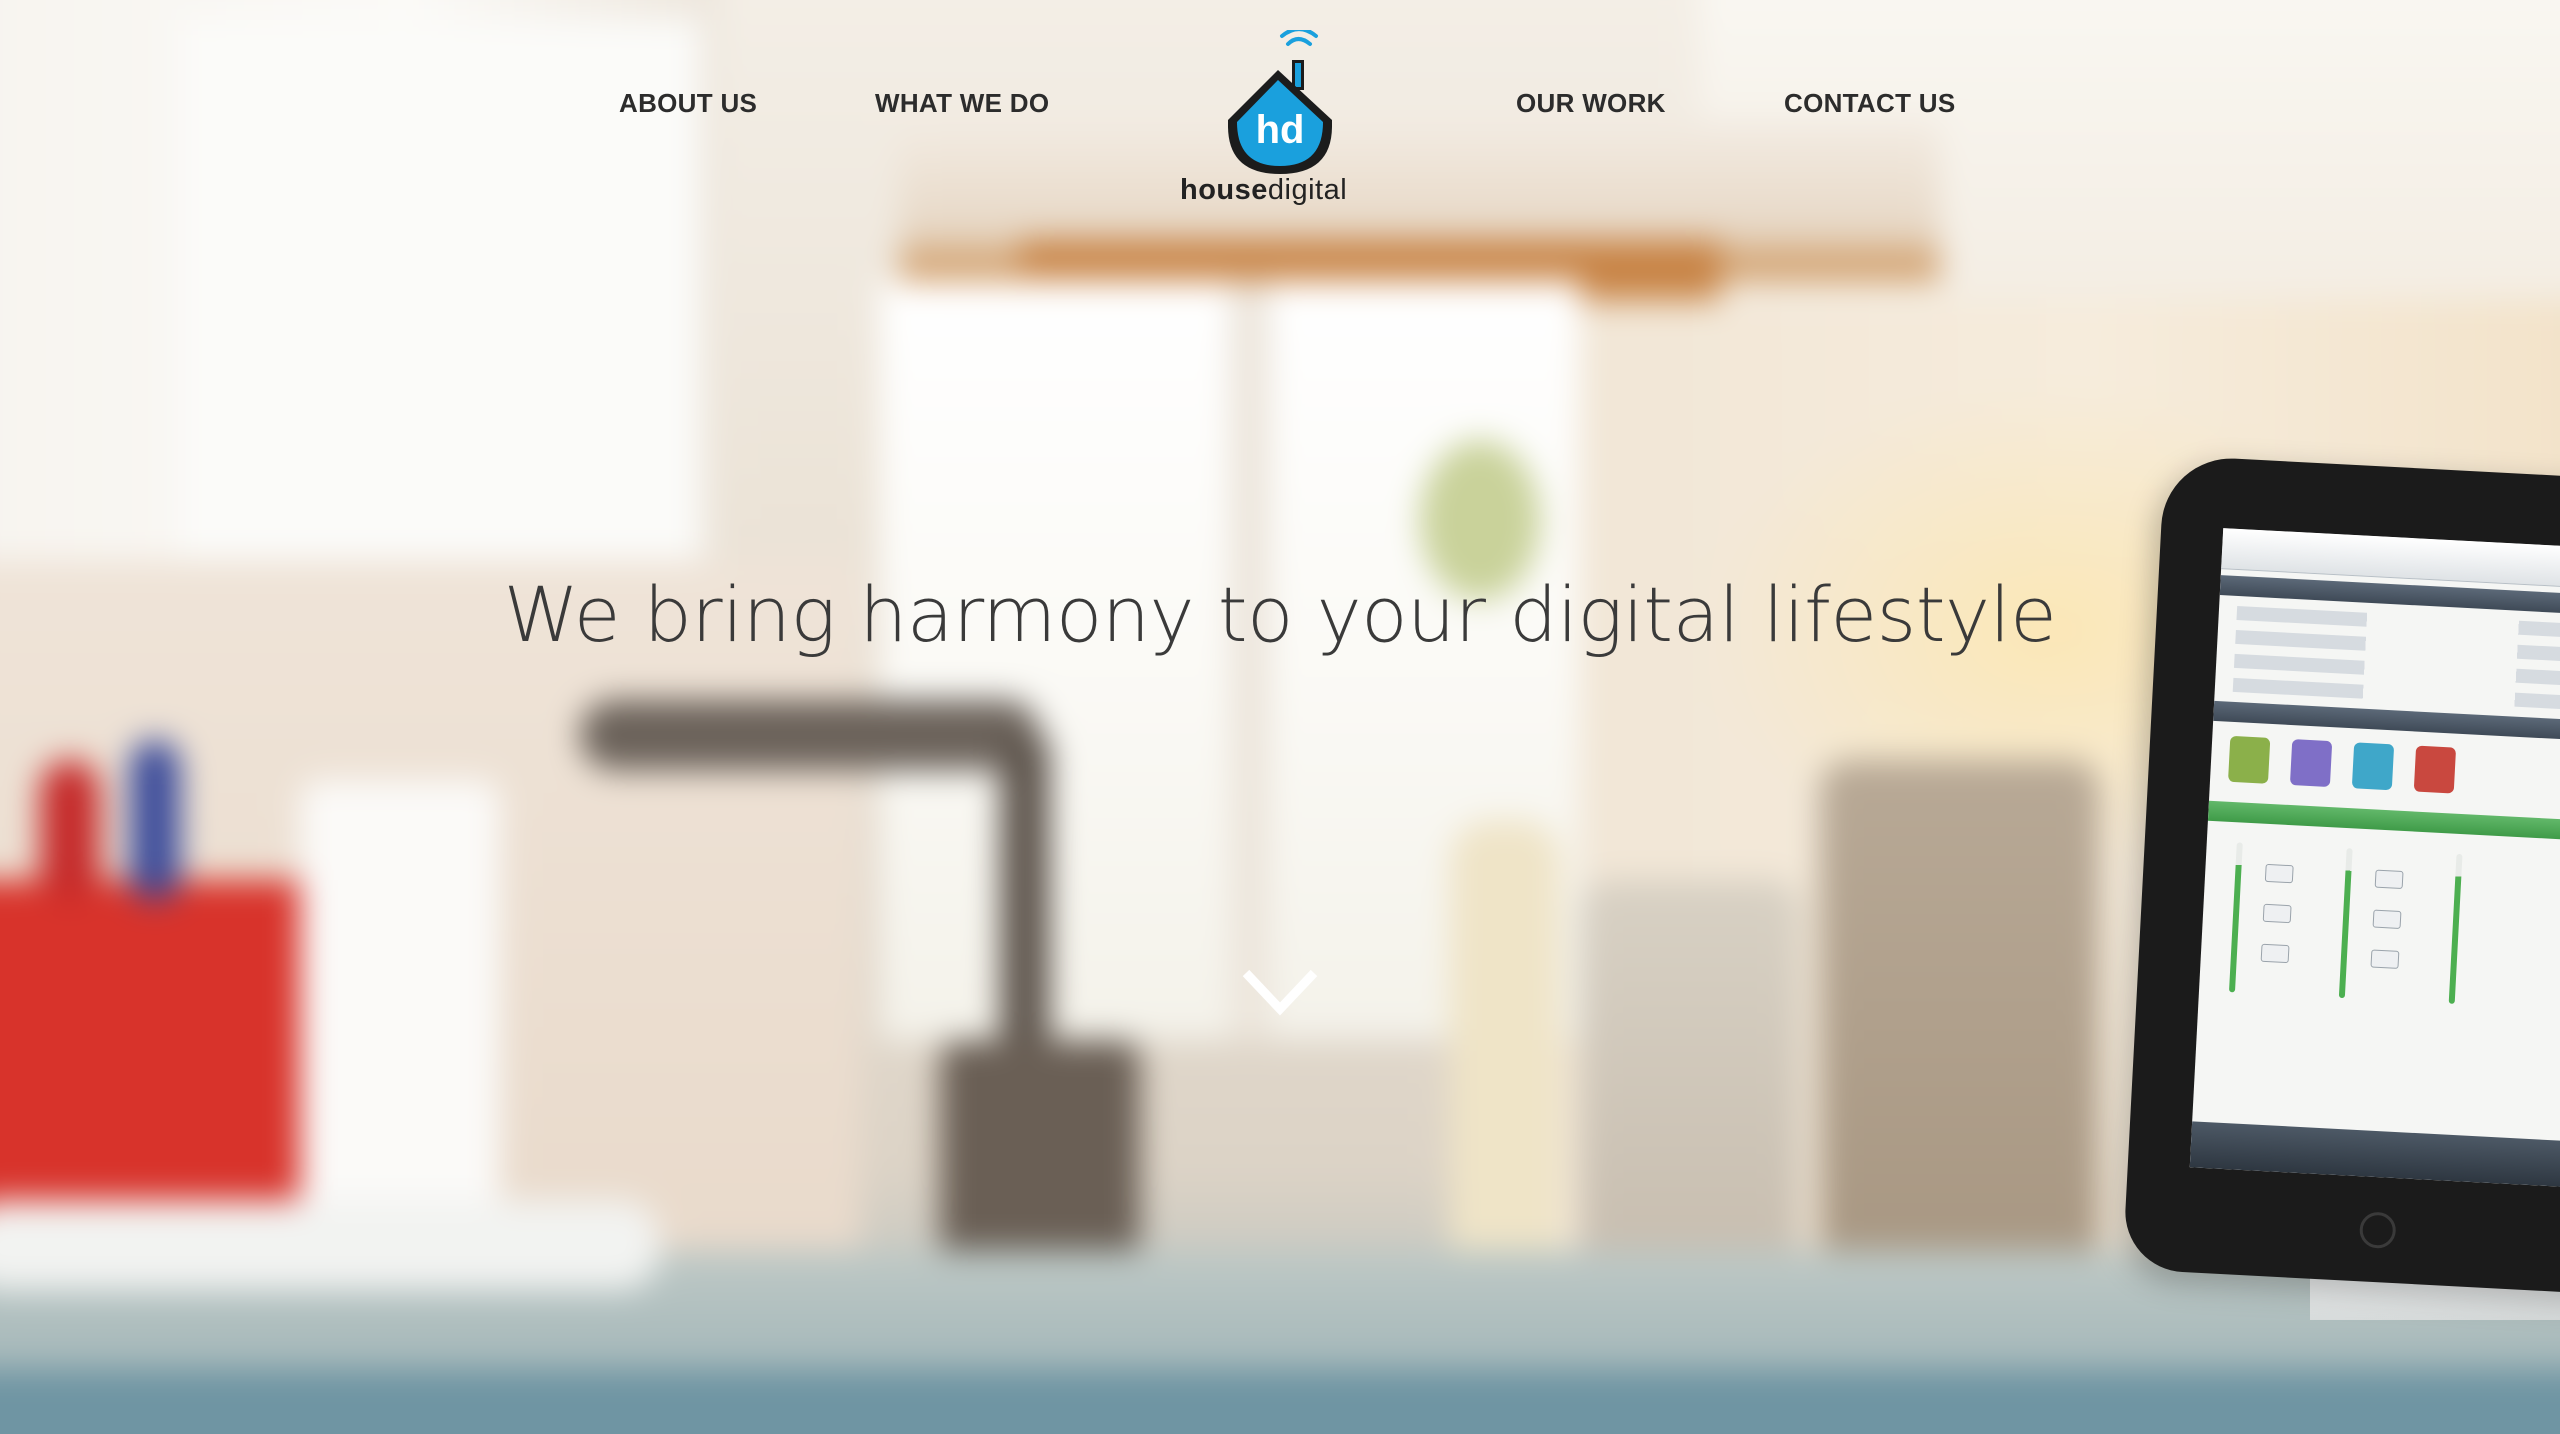 The width and height of the screenshot is (2560, 1434). What do you see at coordinates (2377, 1230) in the screenshot?
I see `tablet-home-button` at bounding box center [2377, 1230].